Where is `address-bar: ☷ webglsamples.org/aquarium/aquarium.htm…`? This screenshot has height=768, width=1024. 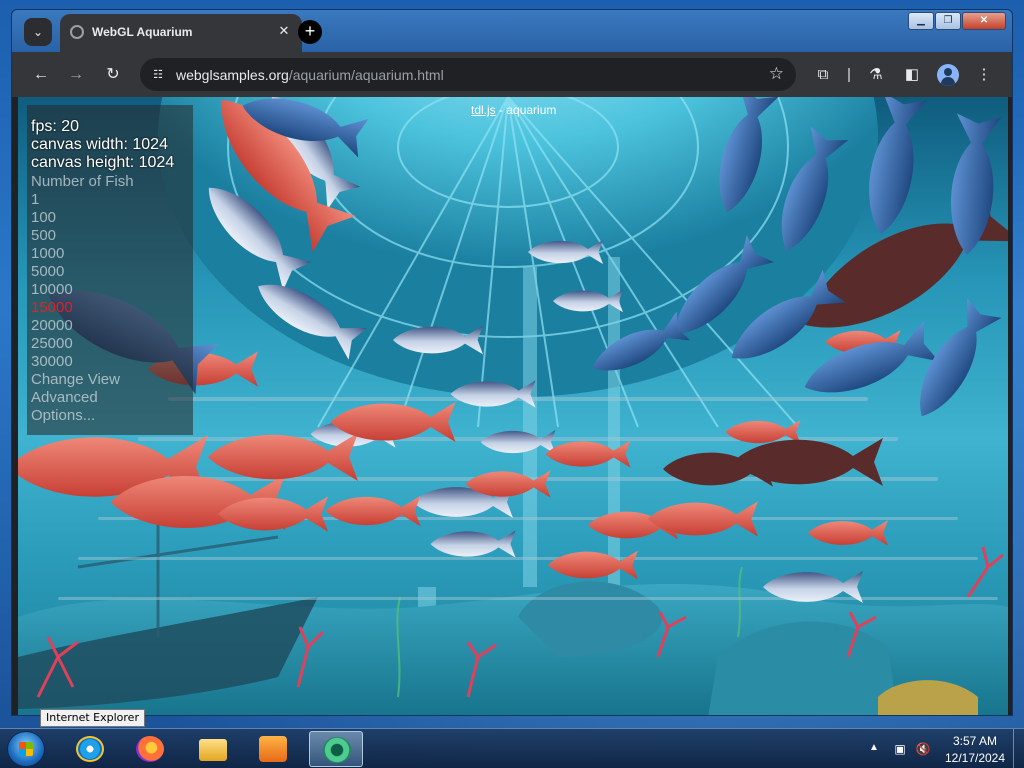 address-bar: ☷ webglsamples.org/aquarium/aquarium.htm… is located at coordinates (468, 74).